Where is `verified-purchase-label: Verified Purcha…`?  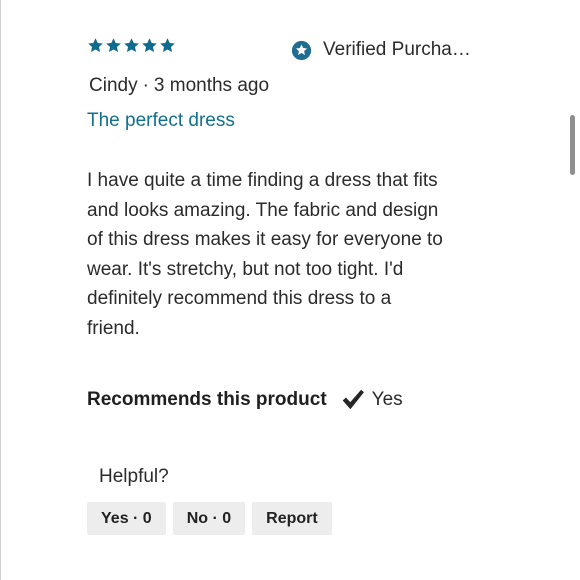 verified-purchase-label: Verified Purcha… is located at coordinates (397, 49).